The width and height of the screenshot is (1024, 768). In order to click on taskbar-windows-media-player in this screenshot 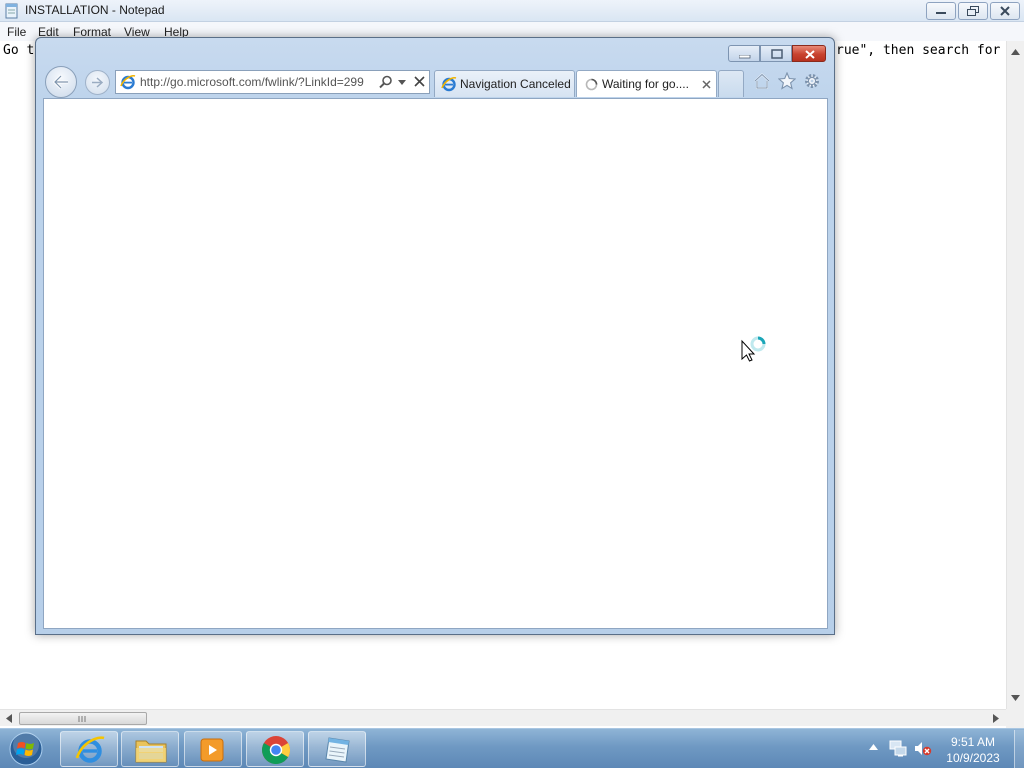, I will do `click(213, 749)`.